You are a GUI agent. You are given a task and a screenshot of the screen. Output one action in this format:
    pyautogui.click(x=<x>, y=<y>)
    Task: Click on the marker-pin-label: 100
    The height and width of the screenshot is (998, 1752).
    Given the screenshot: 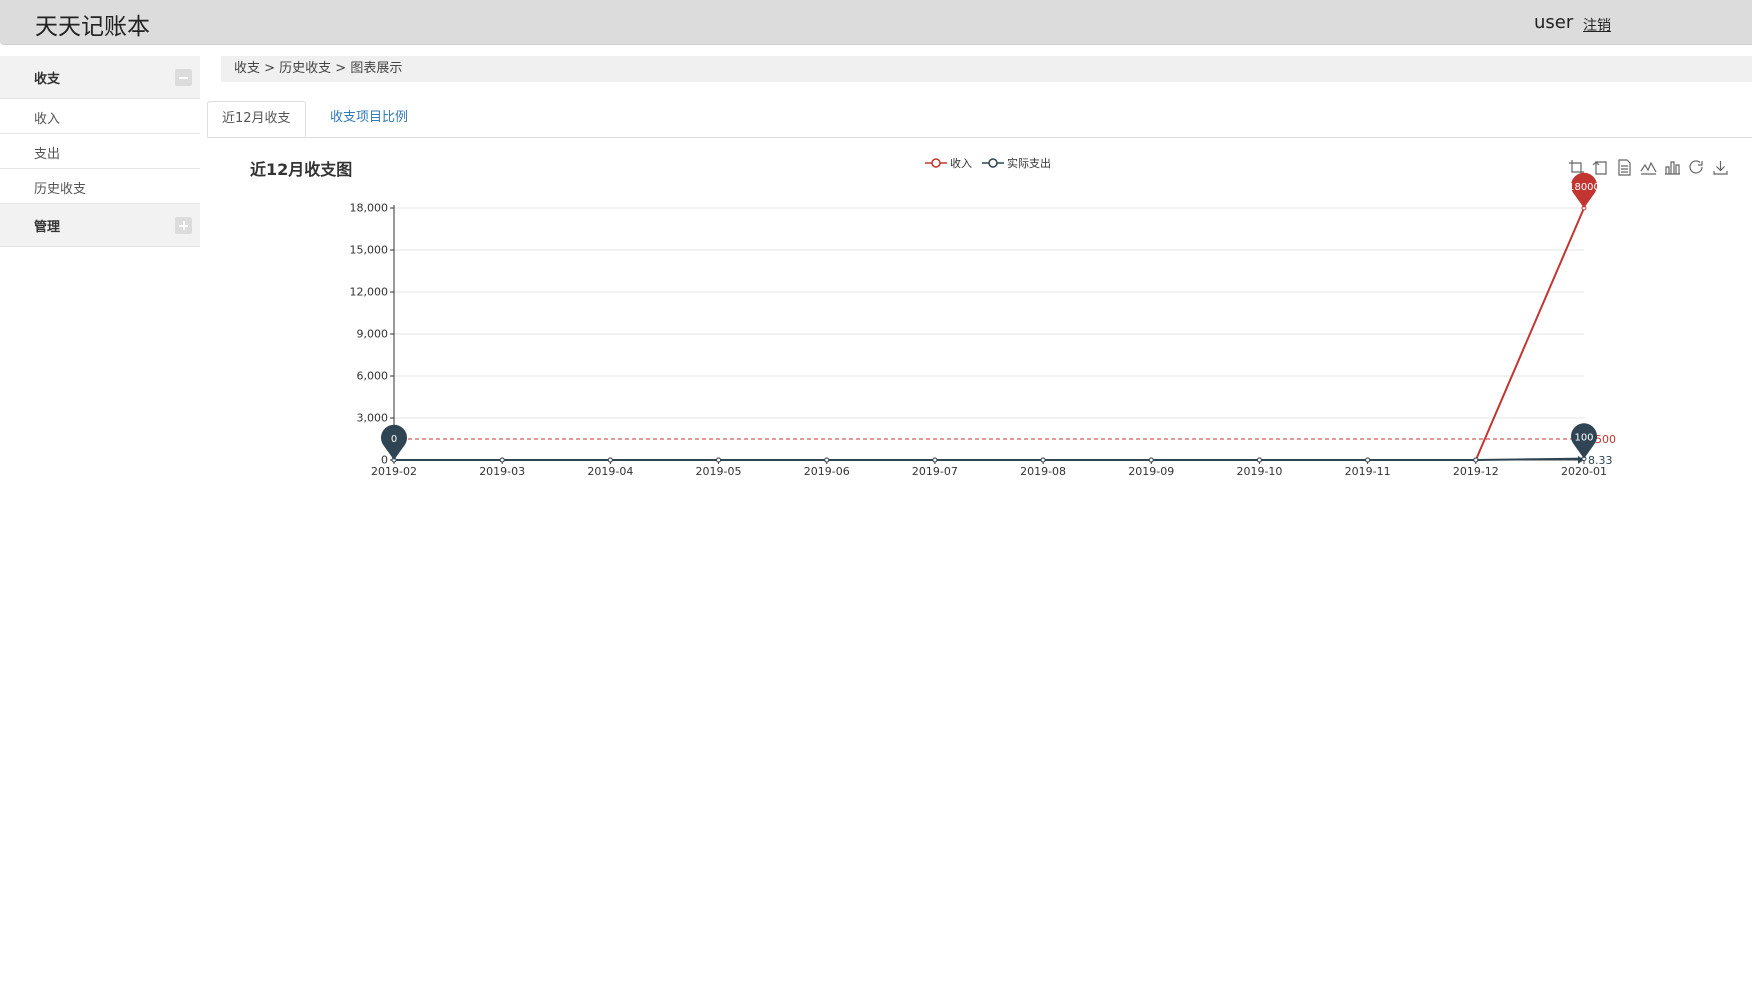 What is the action you would take?
    pyautogui.click(x=1583, y=438)
    